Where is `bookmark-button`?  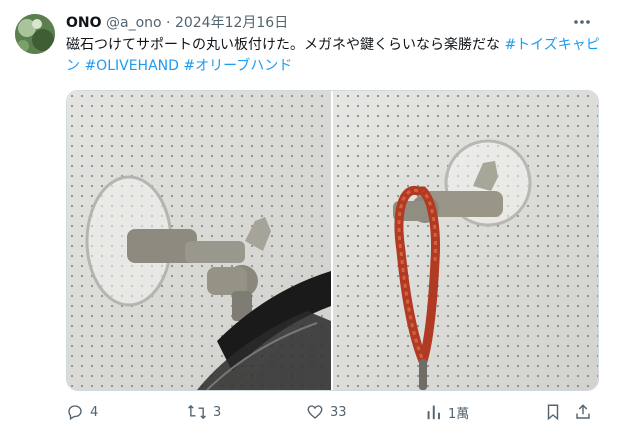
bookmark-button is located at coordinates (553, 412).